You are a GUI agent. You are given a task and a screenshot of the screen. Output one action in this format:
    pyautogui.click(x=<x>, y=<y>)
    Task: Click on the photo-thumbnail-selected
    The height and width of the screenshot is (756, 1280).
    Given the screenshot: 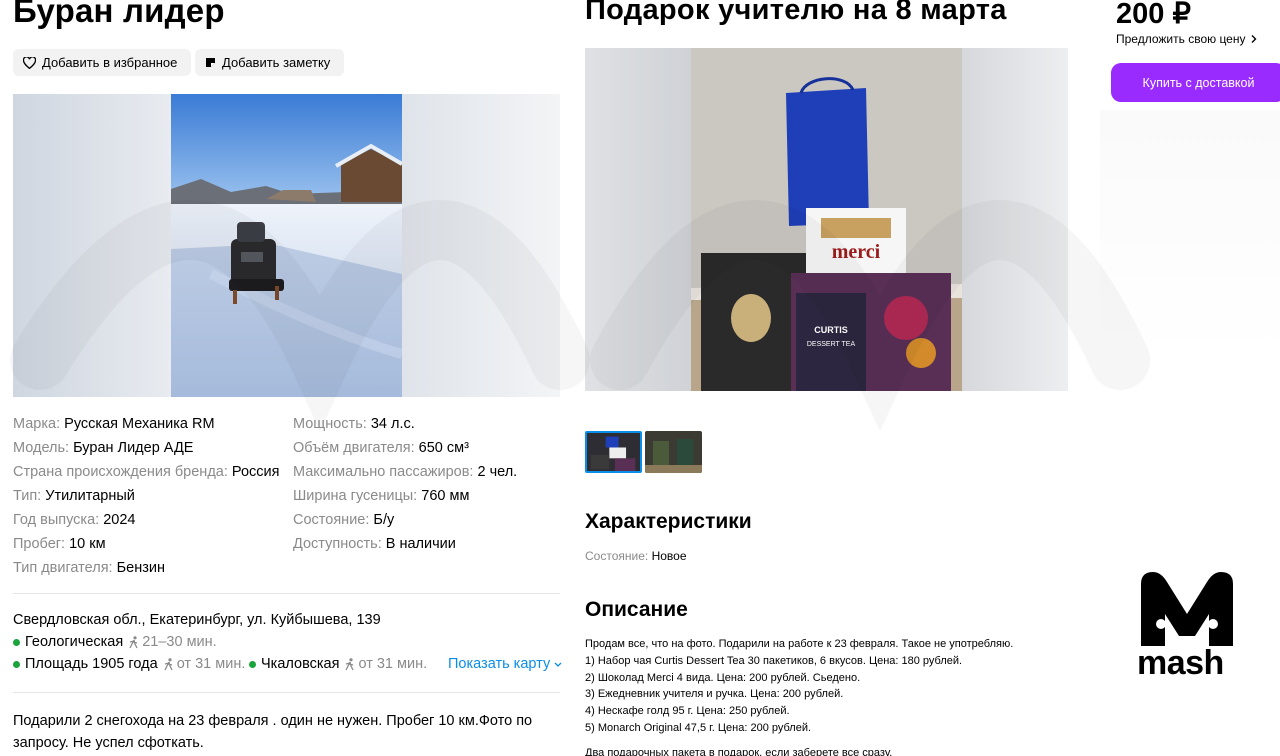 What is the action you would take?
    pyautogui.click(x=613, y=452)
    